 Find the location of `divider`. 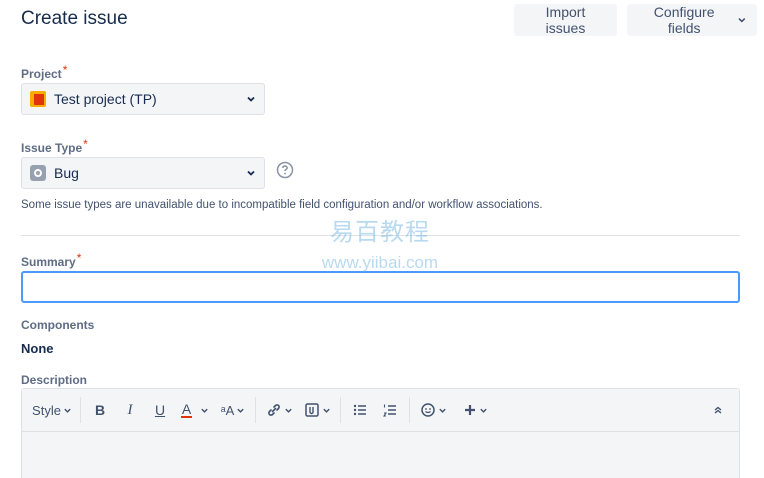

divider is located at coordinates (380, 235).